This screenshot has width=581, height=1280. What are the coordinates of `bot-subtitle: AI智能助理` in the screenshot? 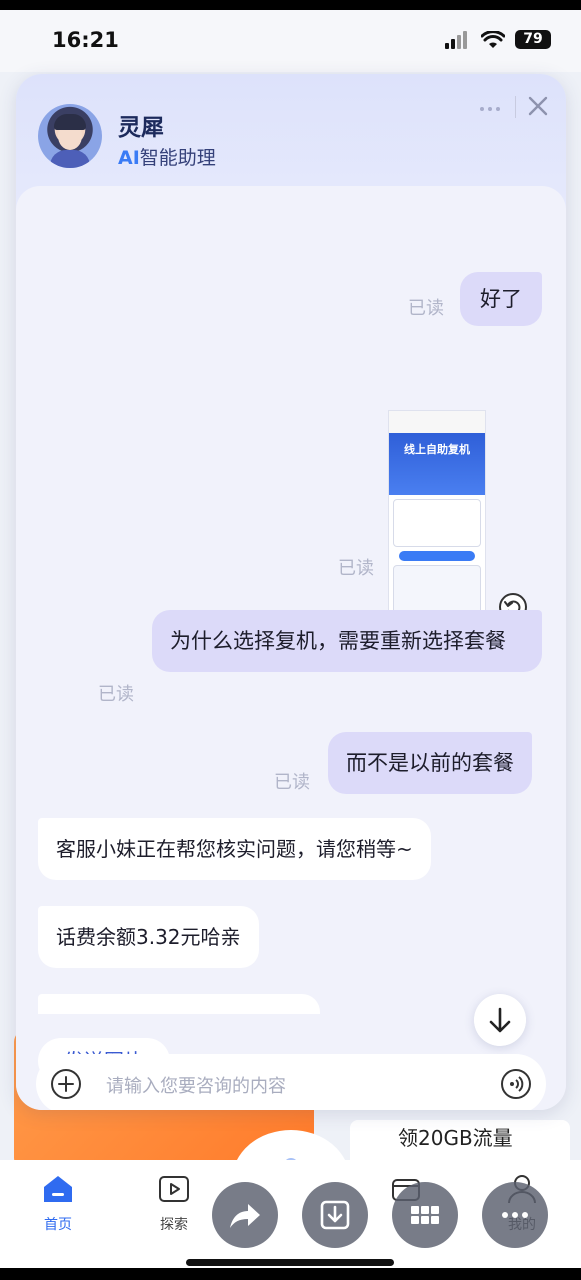 It's located at (167, 156).